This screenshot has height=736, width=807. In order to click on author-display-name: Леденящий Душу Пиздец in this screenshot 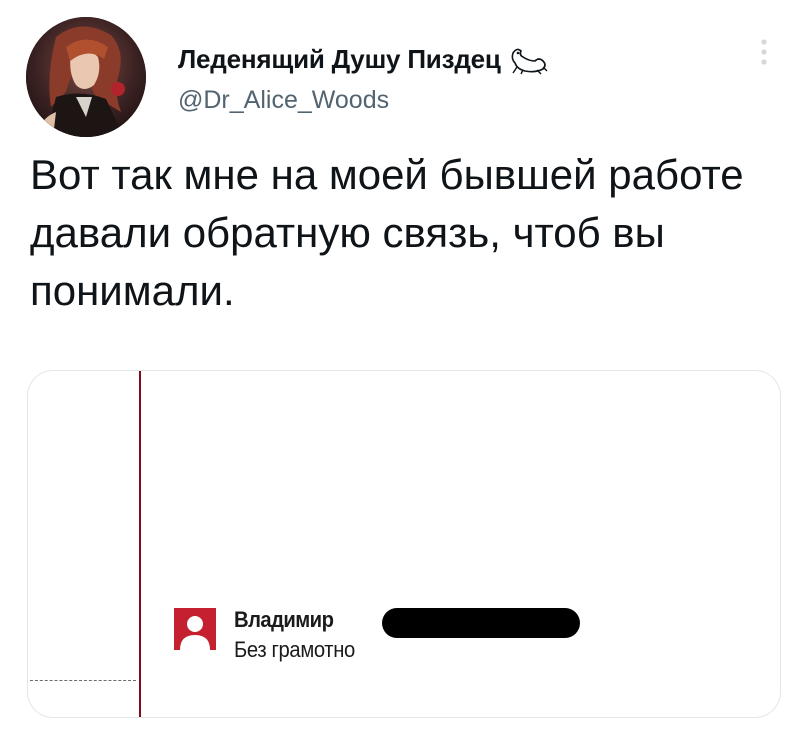, I will do `click(339, 59)`.